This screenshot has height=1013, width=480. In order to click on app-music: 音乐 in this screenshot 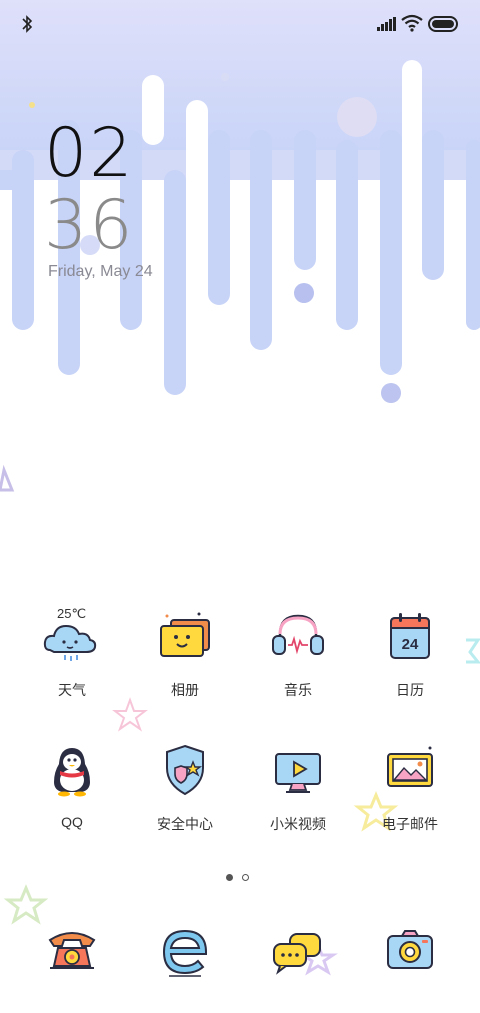, I will do `click(298, 652)`.